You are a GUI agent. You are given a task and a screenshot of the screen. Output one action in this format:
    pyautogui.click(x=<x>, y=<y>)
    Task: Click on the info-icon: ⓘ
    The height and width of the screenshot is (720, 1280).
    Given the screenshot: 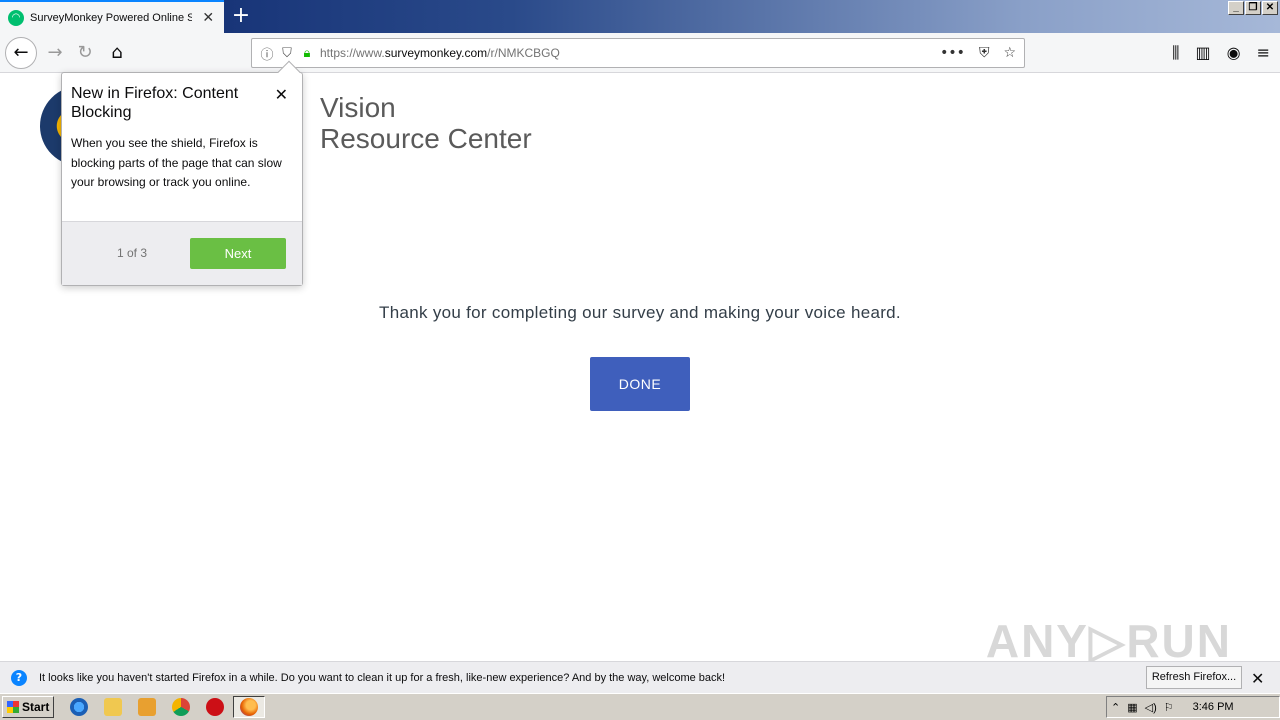 What is the action you would take?
    pyautogui.click(x=267, y=53)
    